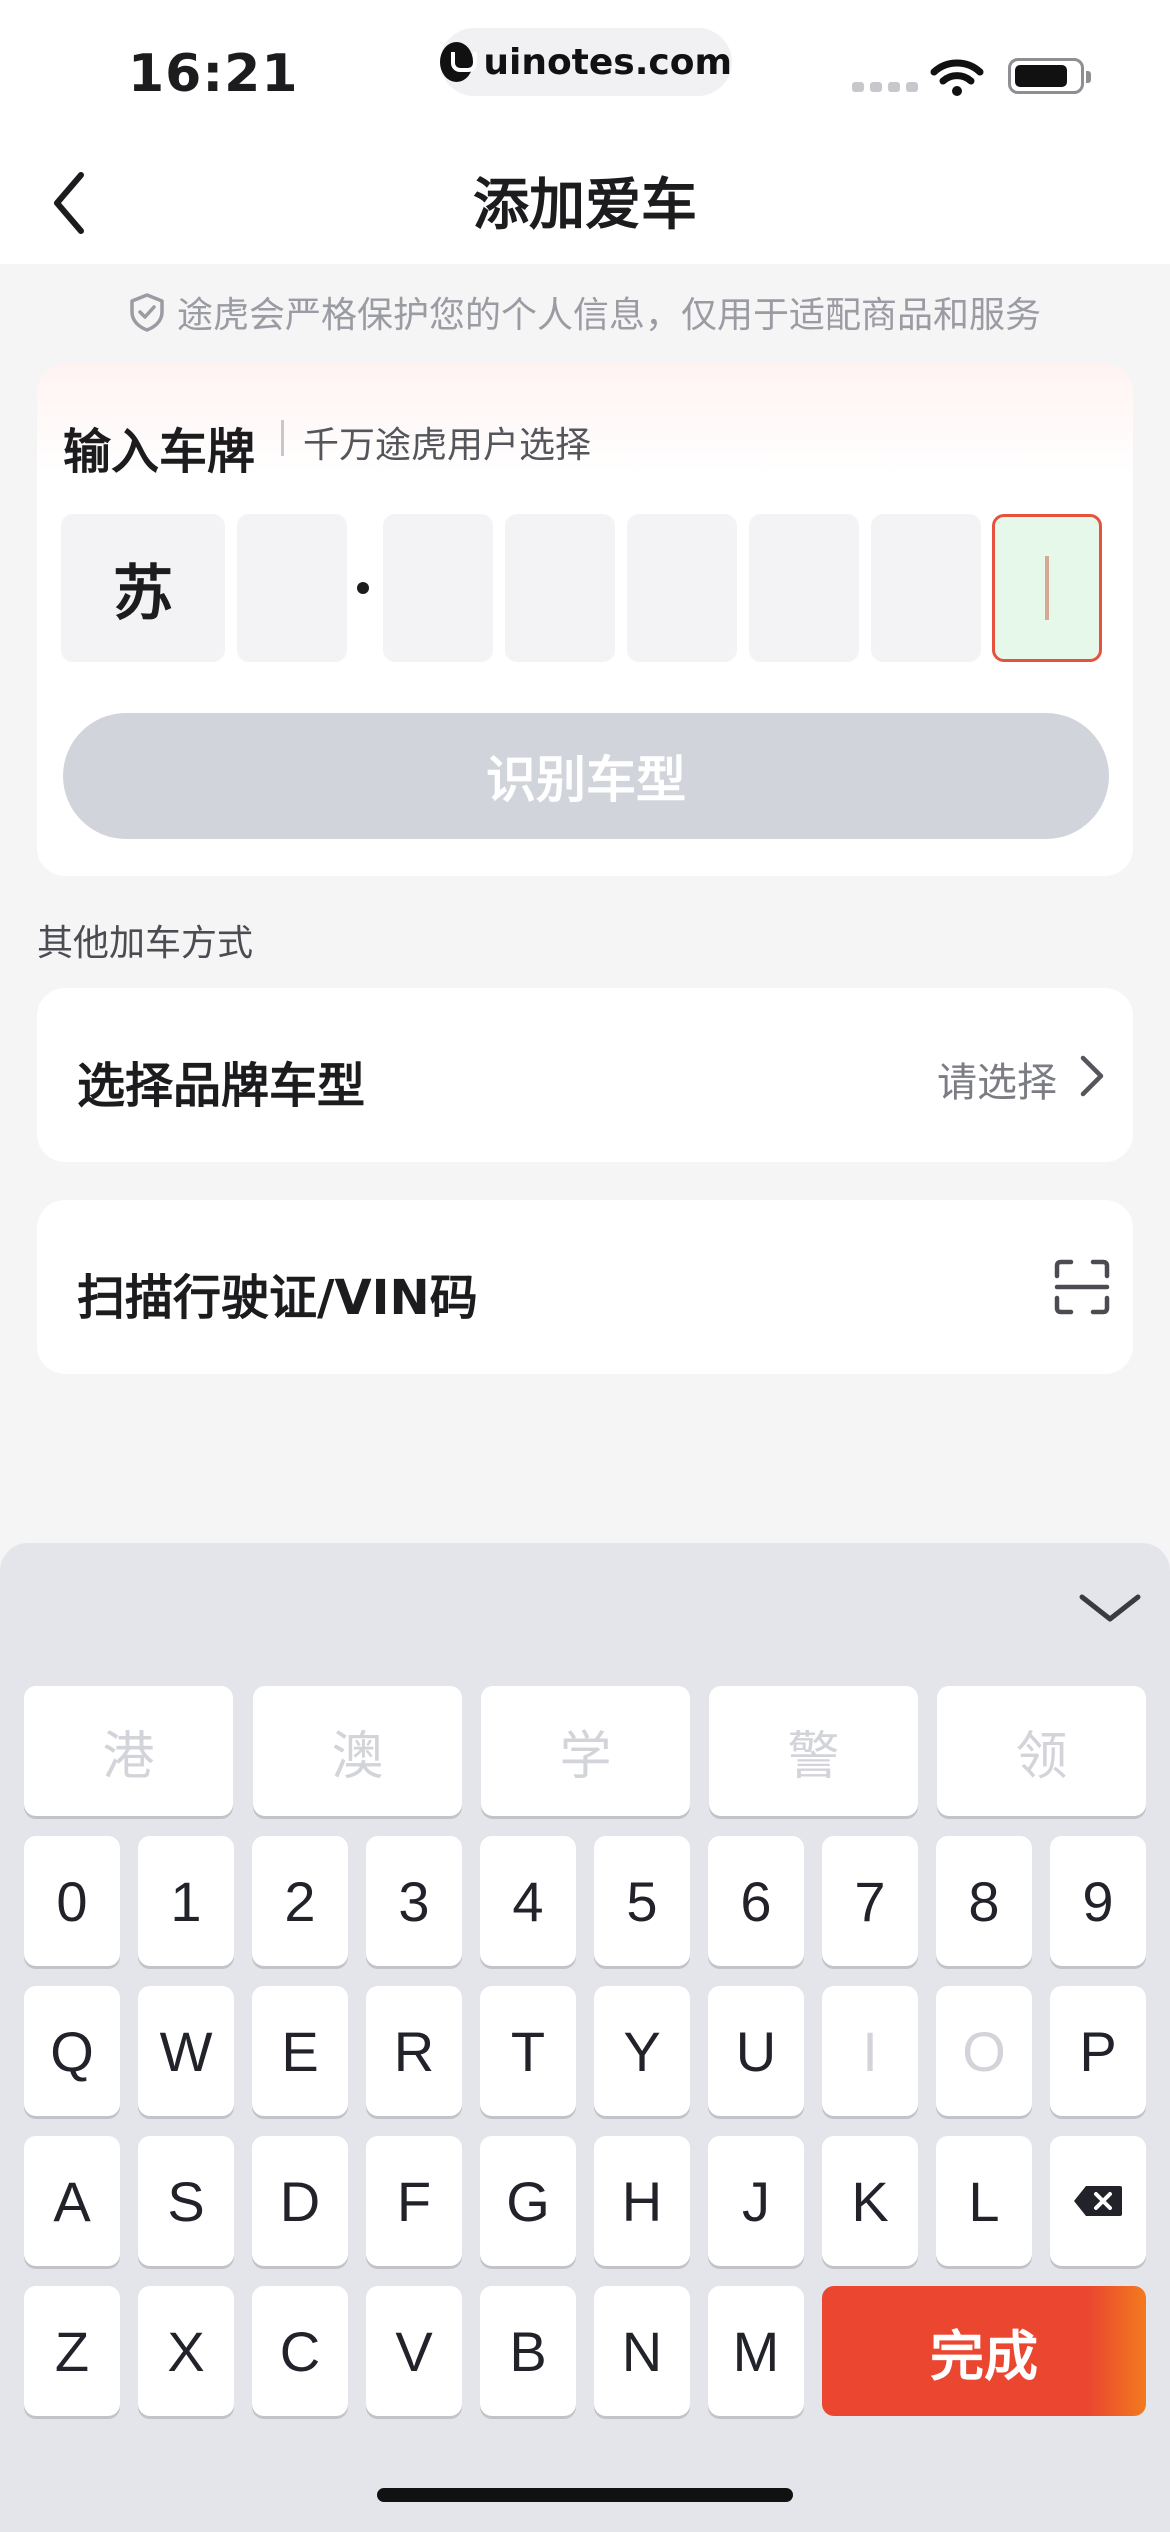 The width and height of the screenshot is (1170, 2532). What do you see at coordinates (585, 1075) in the screenshot?
I see `select-brand-row: 选择品牌车型 请选择` at bounding box center [585, 1075].